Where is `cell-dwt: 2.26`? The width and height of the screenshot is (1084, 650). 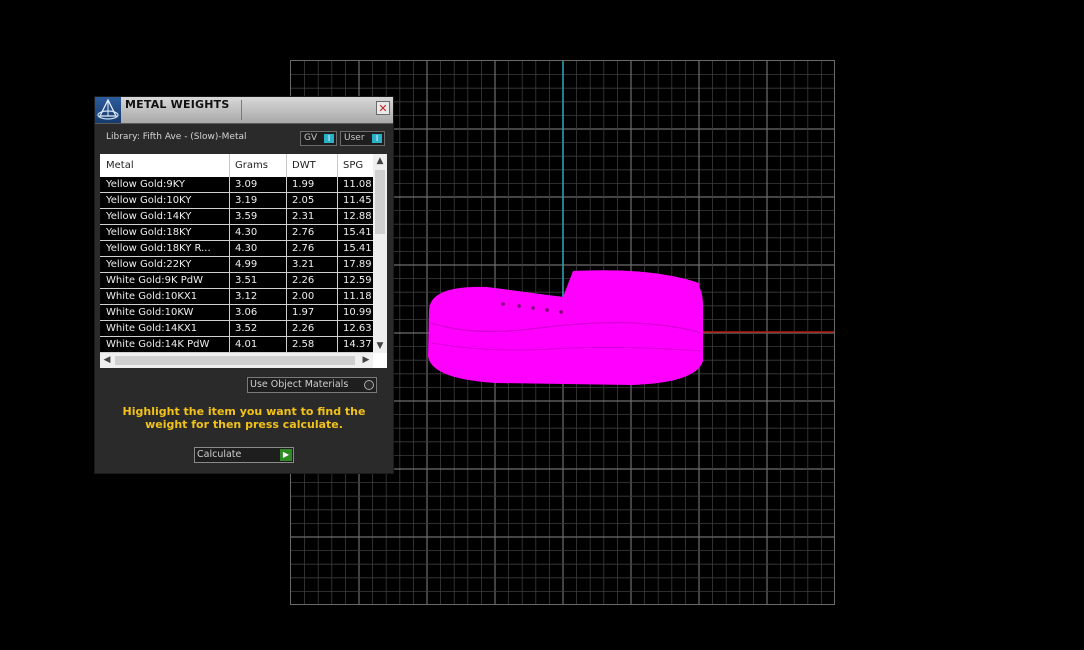
cell-dwt: 2.26 is located at coordinates (303, 280).